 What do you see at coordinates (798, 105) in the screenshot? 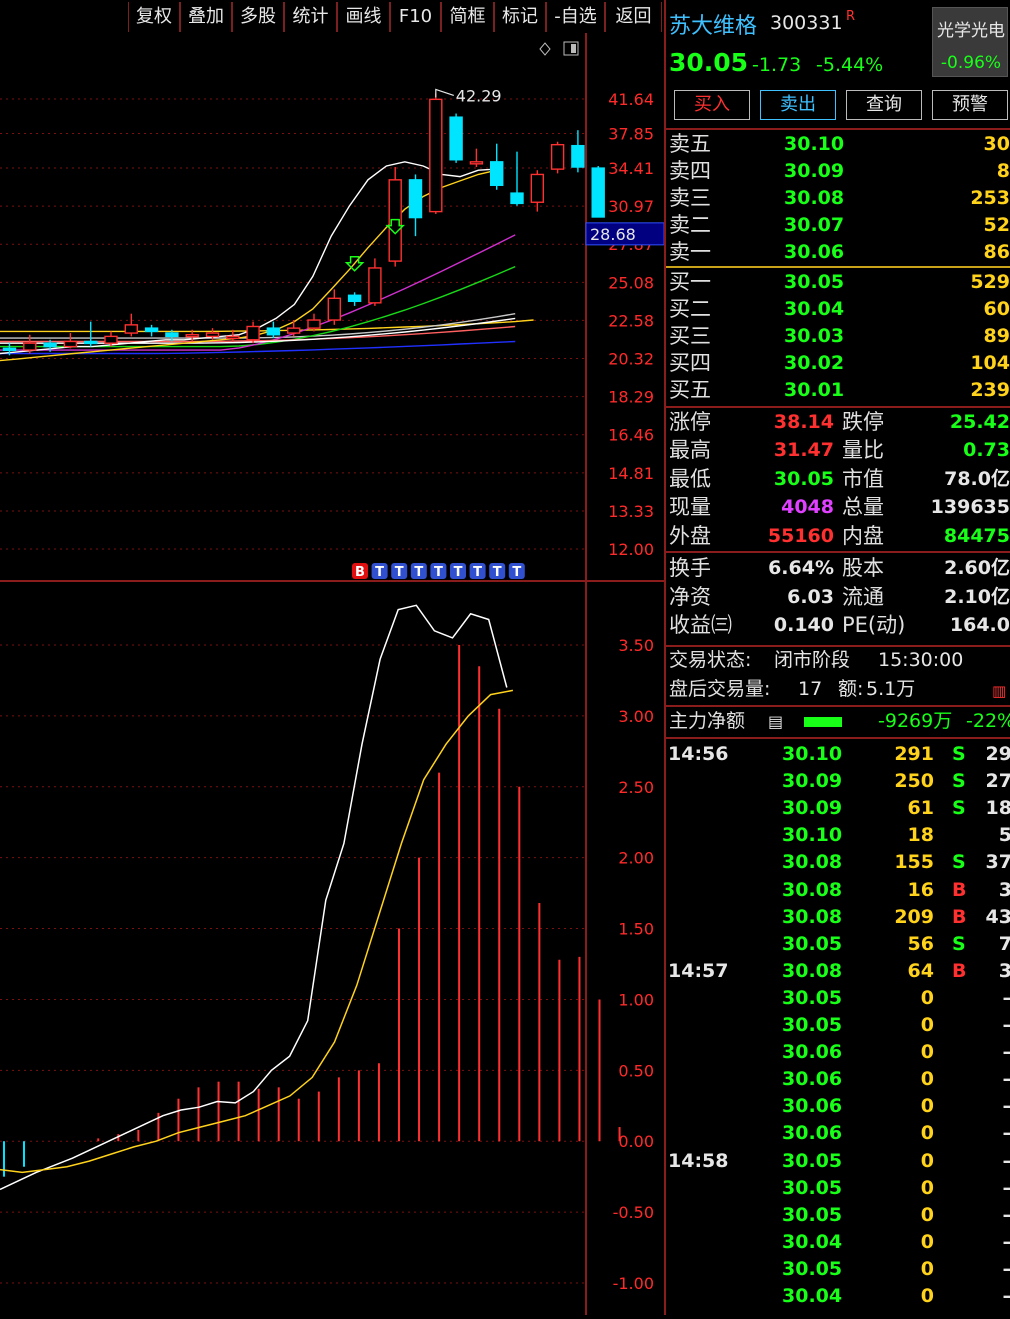
I see `sell-button: 卖出` at bounding box center [798, 105].